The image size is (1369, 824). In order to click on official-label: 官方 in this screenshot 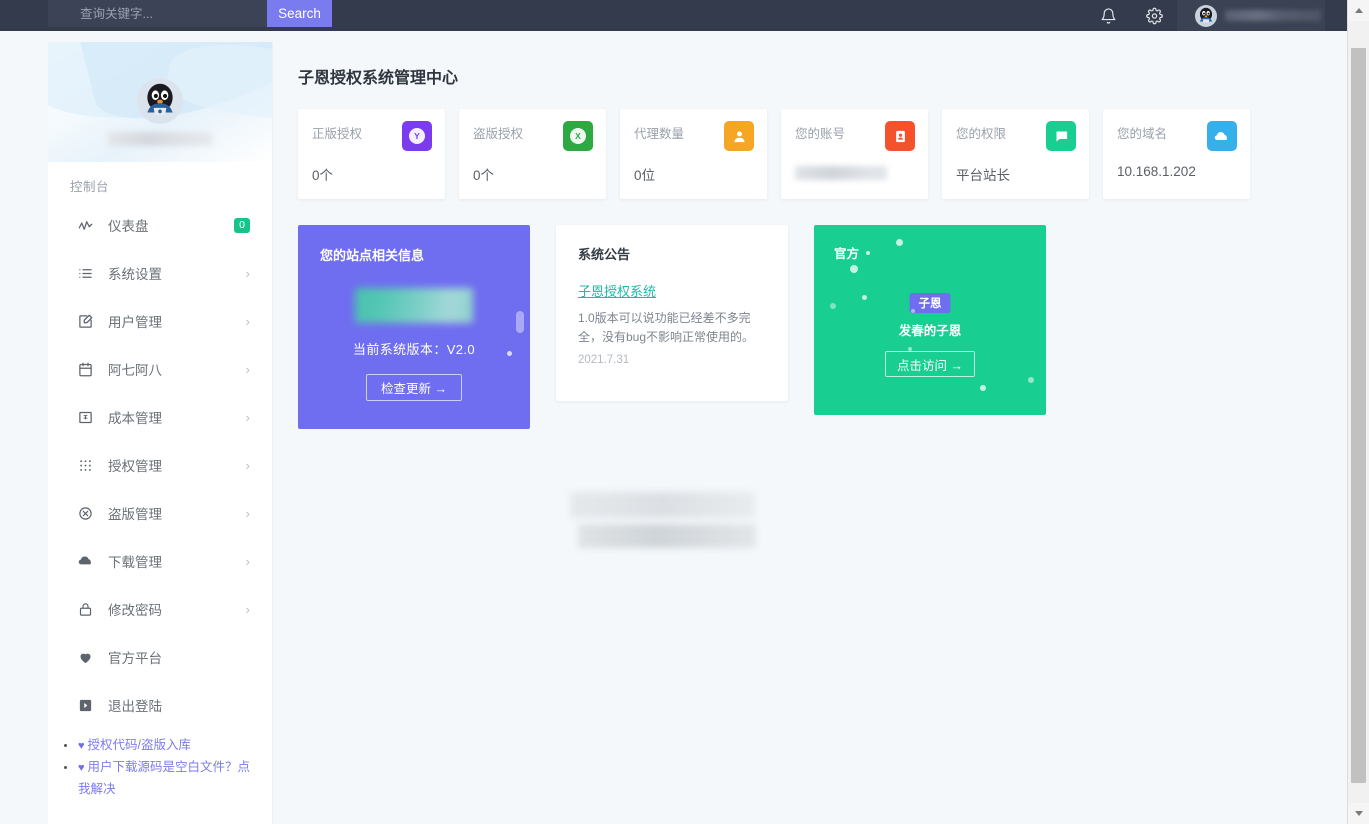, I will do `click(847, 254)`.